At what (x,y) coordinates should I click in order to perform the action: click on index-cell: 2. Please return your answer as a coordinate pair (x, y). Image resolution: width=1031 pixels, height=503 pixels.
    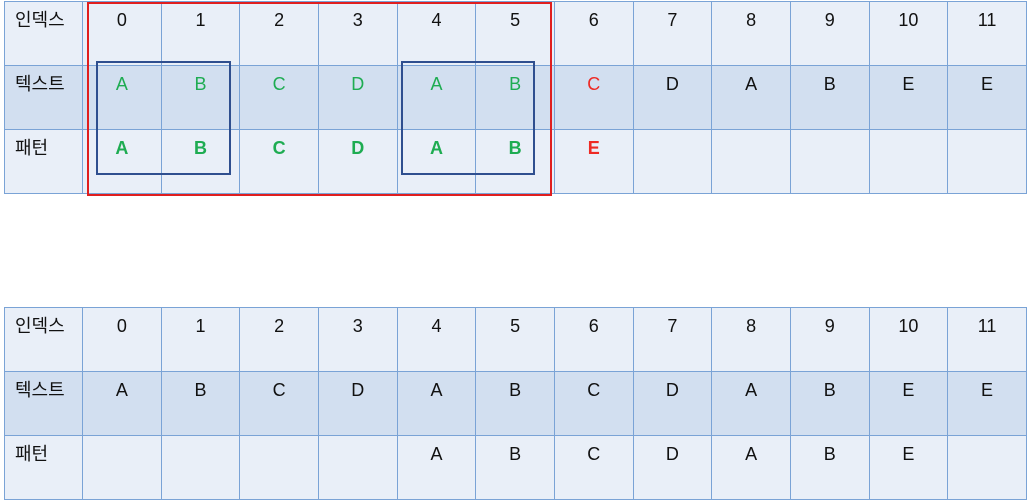
    Looking at the image, I should click on (279, 339).